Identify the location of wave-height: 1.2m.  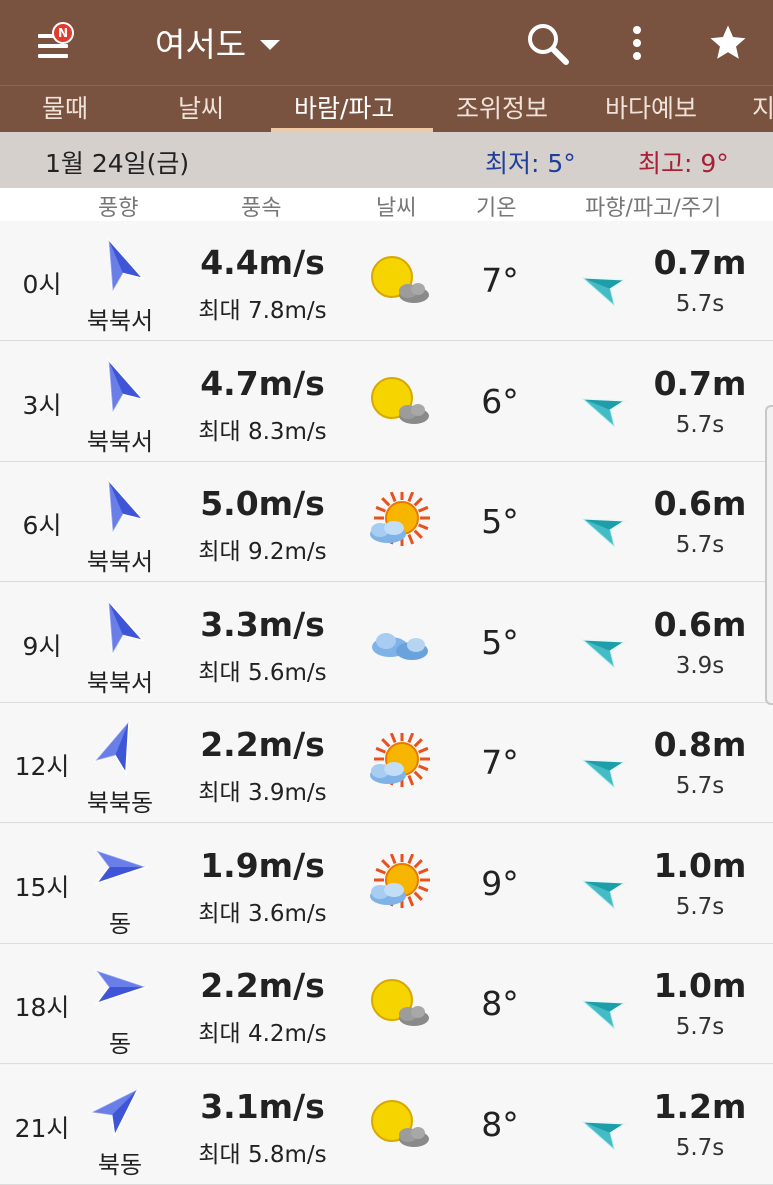
(700, 1106).